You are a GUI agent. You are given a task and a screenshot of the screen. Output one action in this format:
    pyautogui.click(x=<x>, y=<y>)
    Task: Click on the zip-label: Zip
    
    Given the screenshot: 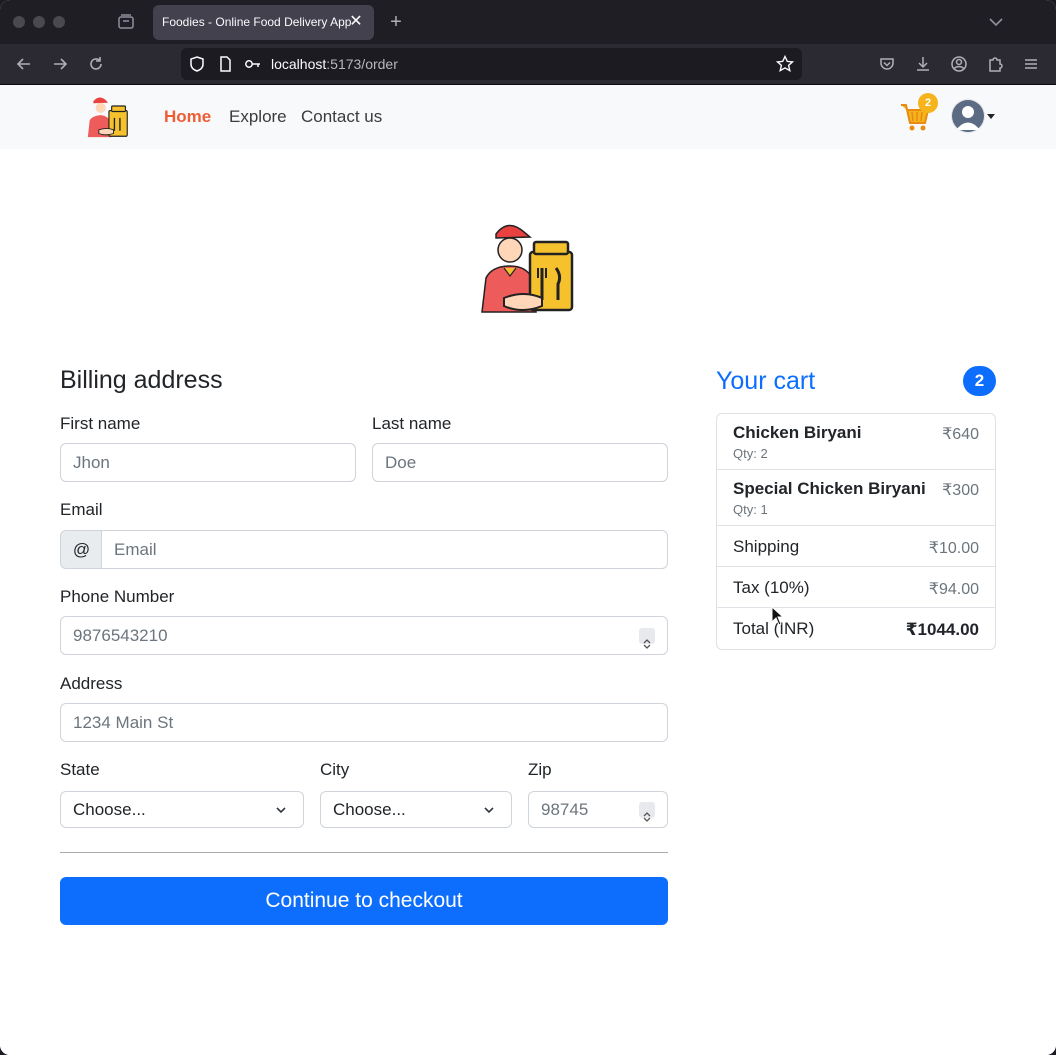 What is the action you would take?
    pyautogui.click(x=540, y=769)
    